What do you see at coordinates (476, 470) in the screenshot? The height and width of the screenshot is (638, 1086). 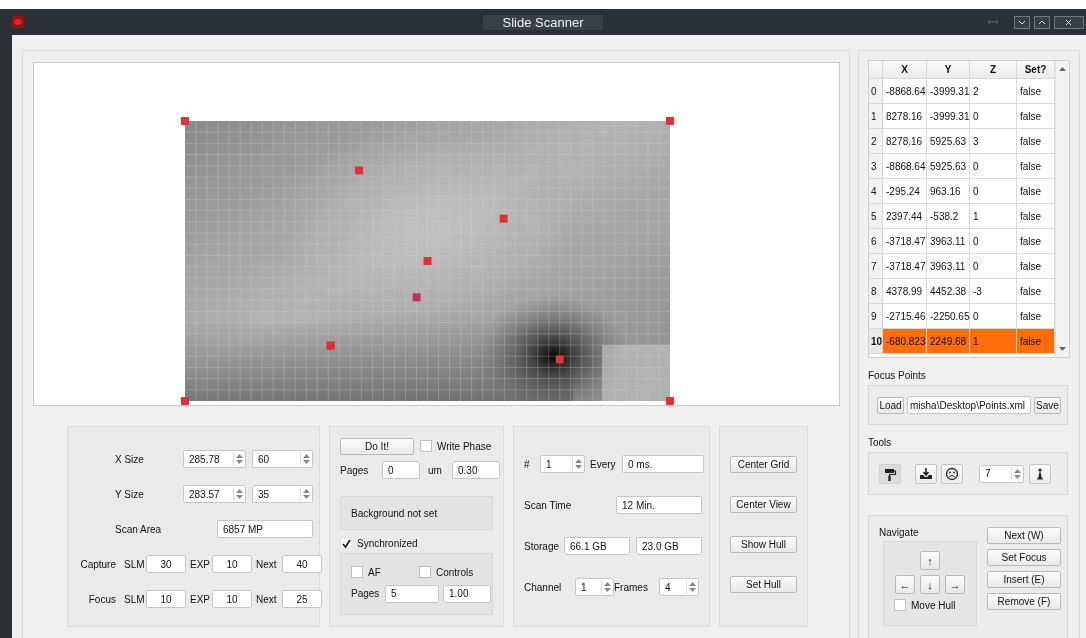 I see `input-field: 0.30` at bounding box center [476, 470].